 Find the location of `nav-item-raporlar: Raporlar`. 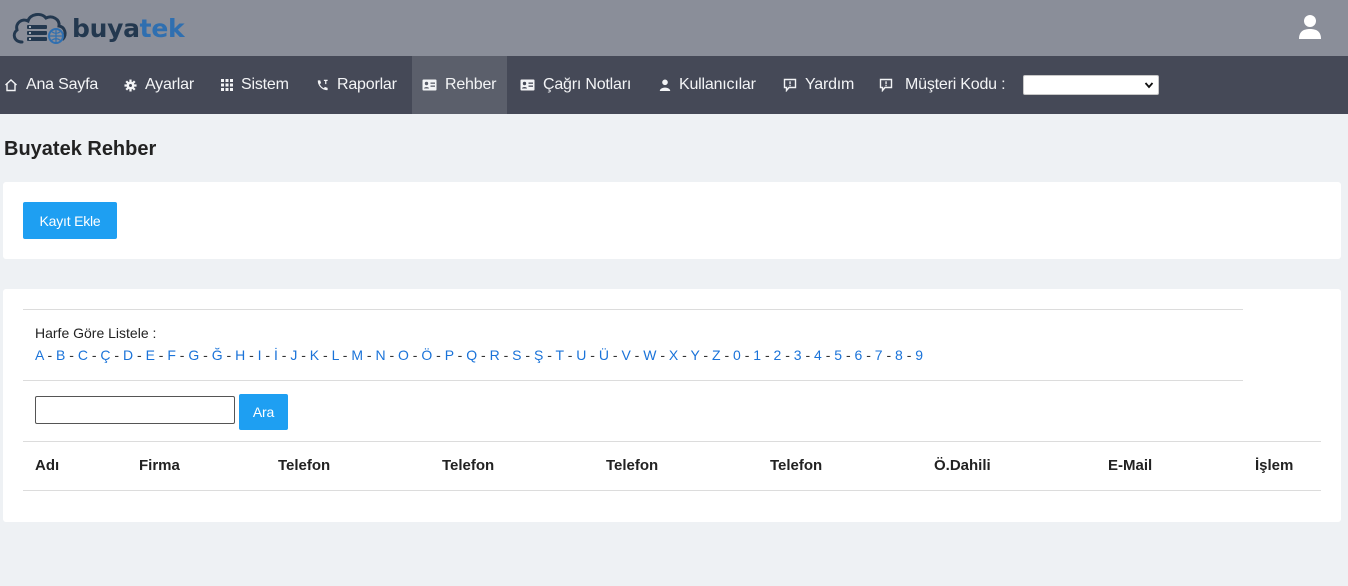

nav-item-raporlar: Raporlar is located at coordinates (356, 85).